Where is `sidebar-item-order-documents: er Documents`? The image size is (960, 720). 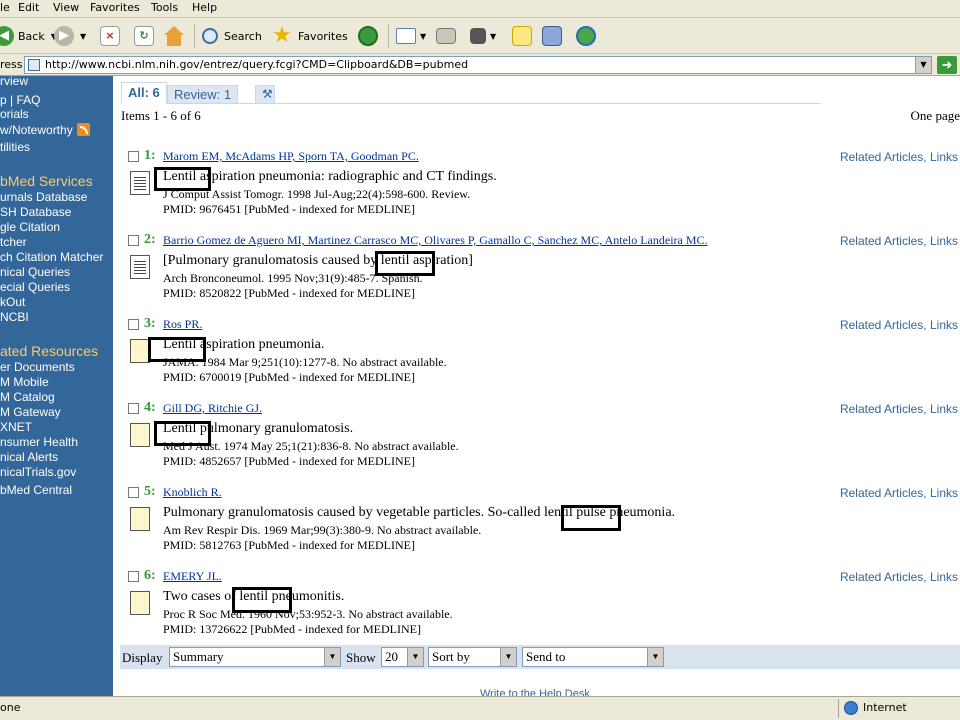
sidebar-item-order-documents: er Documents is located at coordinates (37, 367).